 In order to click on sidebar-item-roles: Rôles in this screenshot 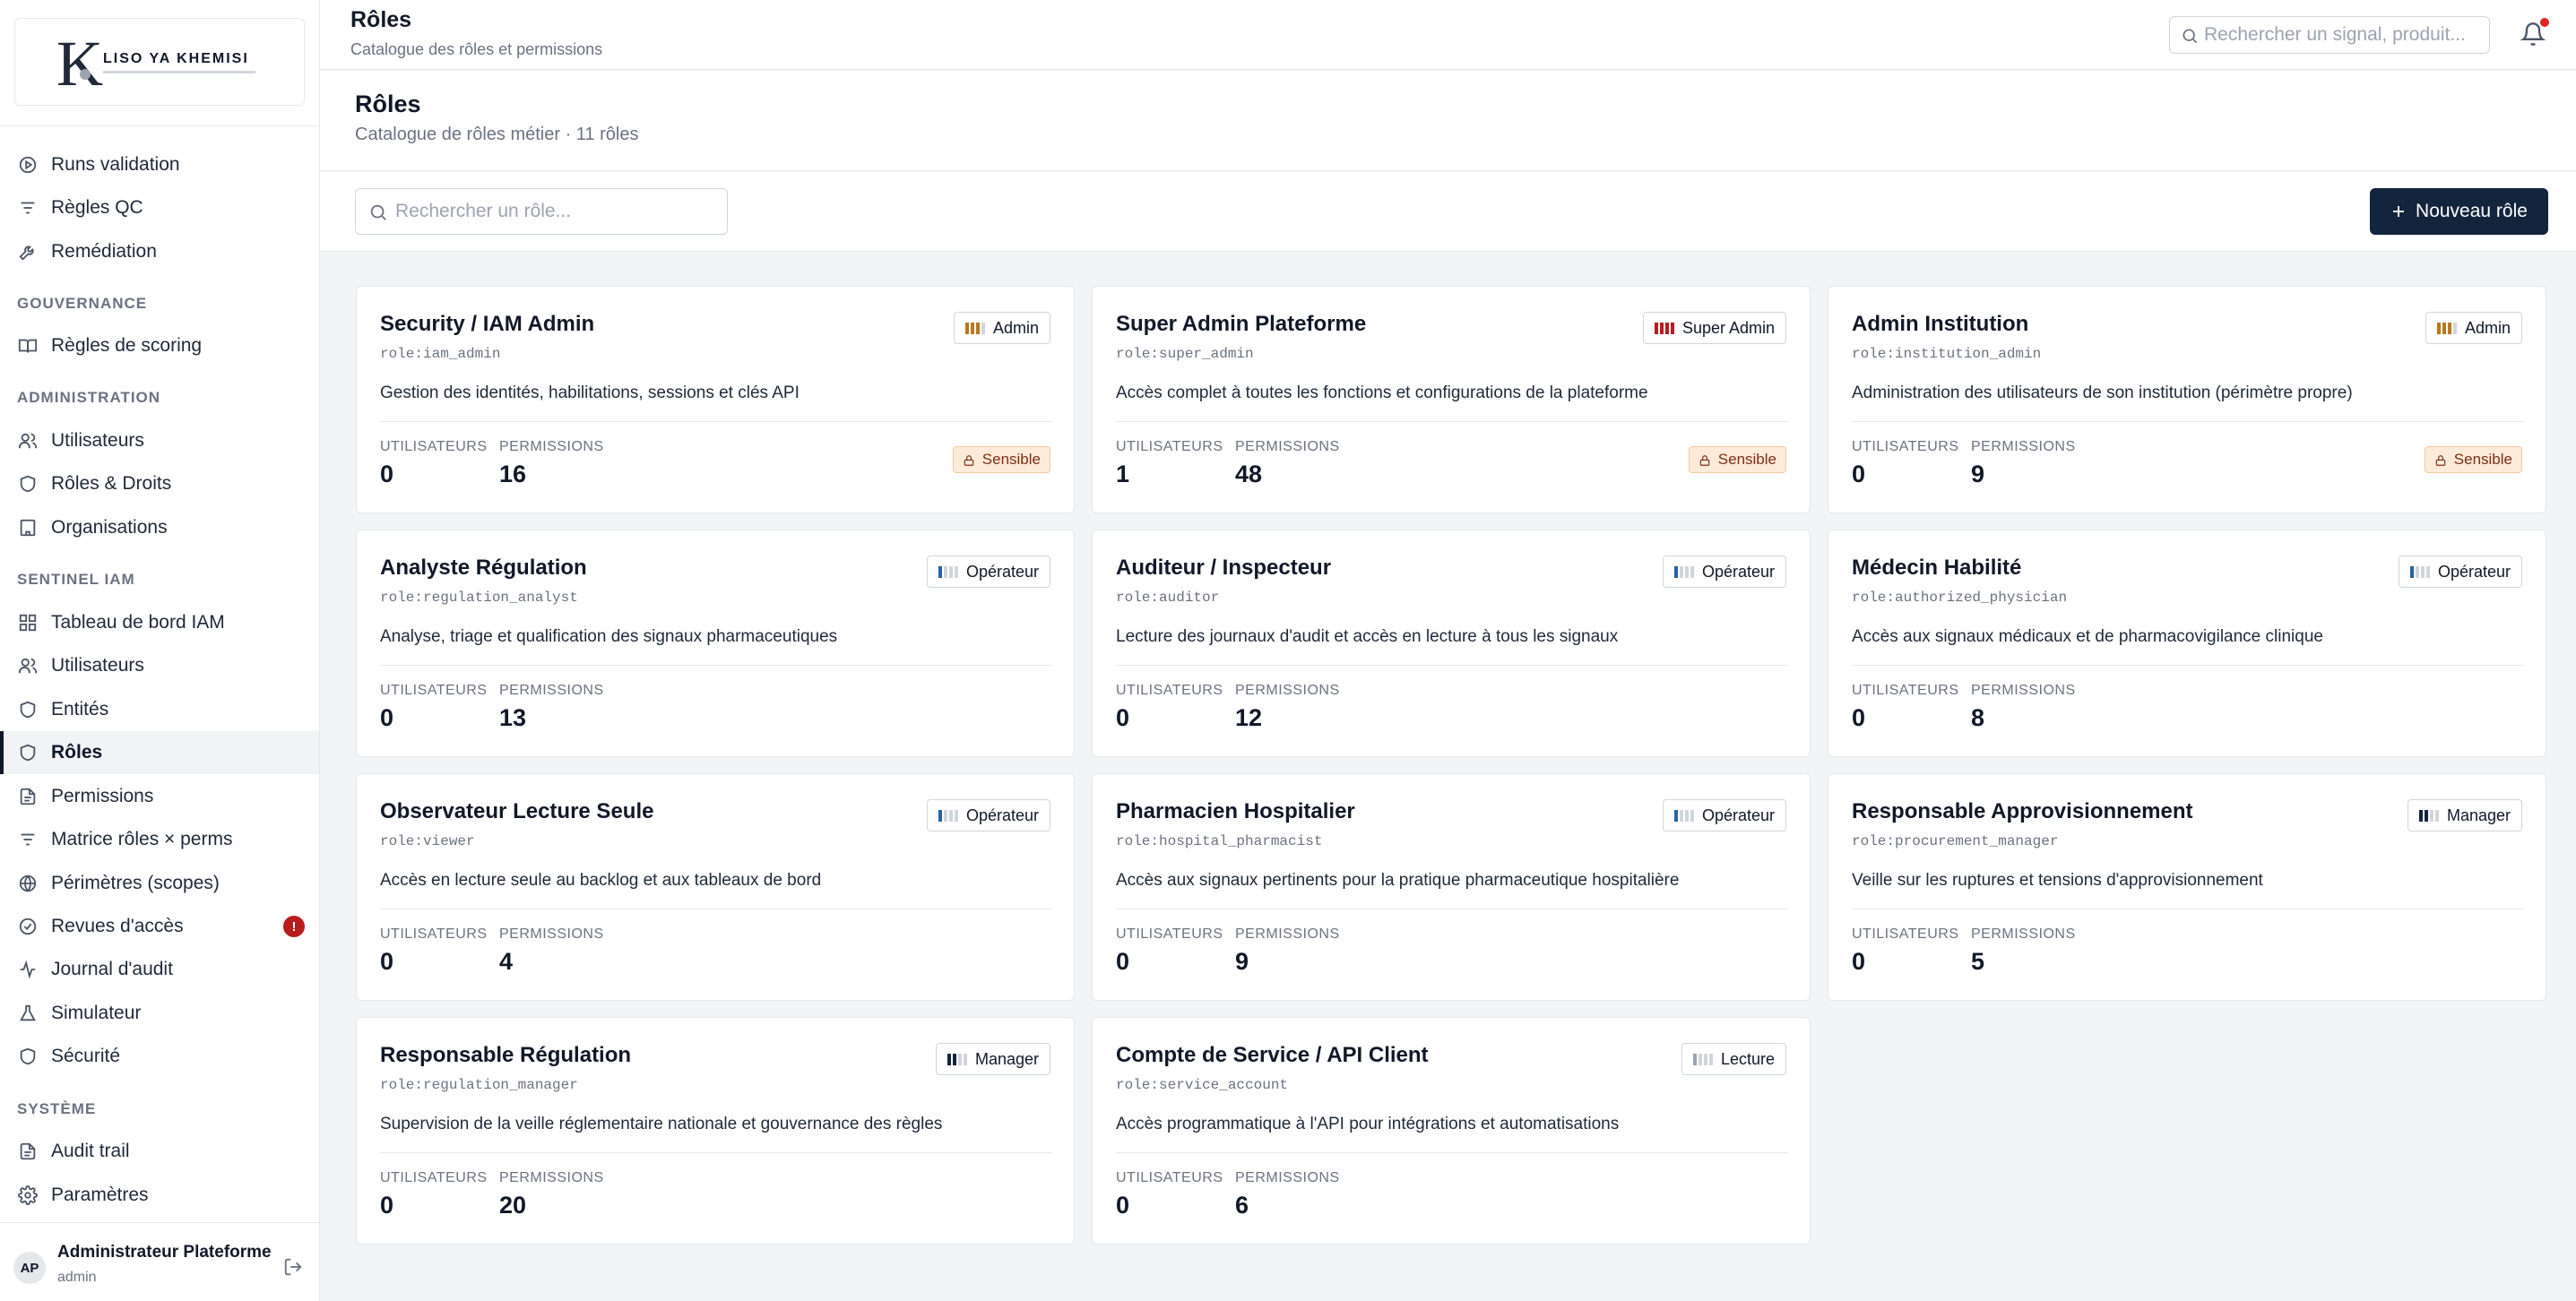, I will do `click(159, 752)`.